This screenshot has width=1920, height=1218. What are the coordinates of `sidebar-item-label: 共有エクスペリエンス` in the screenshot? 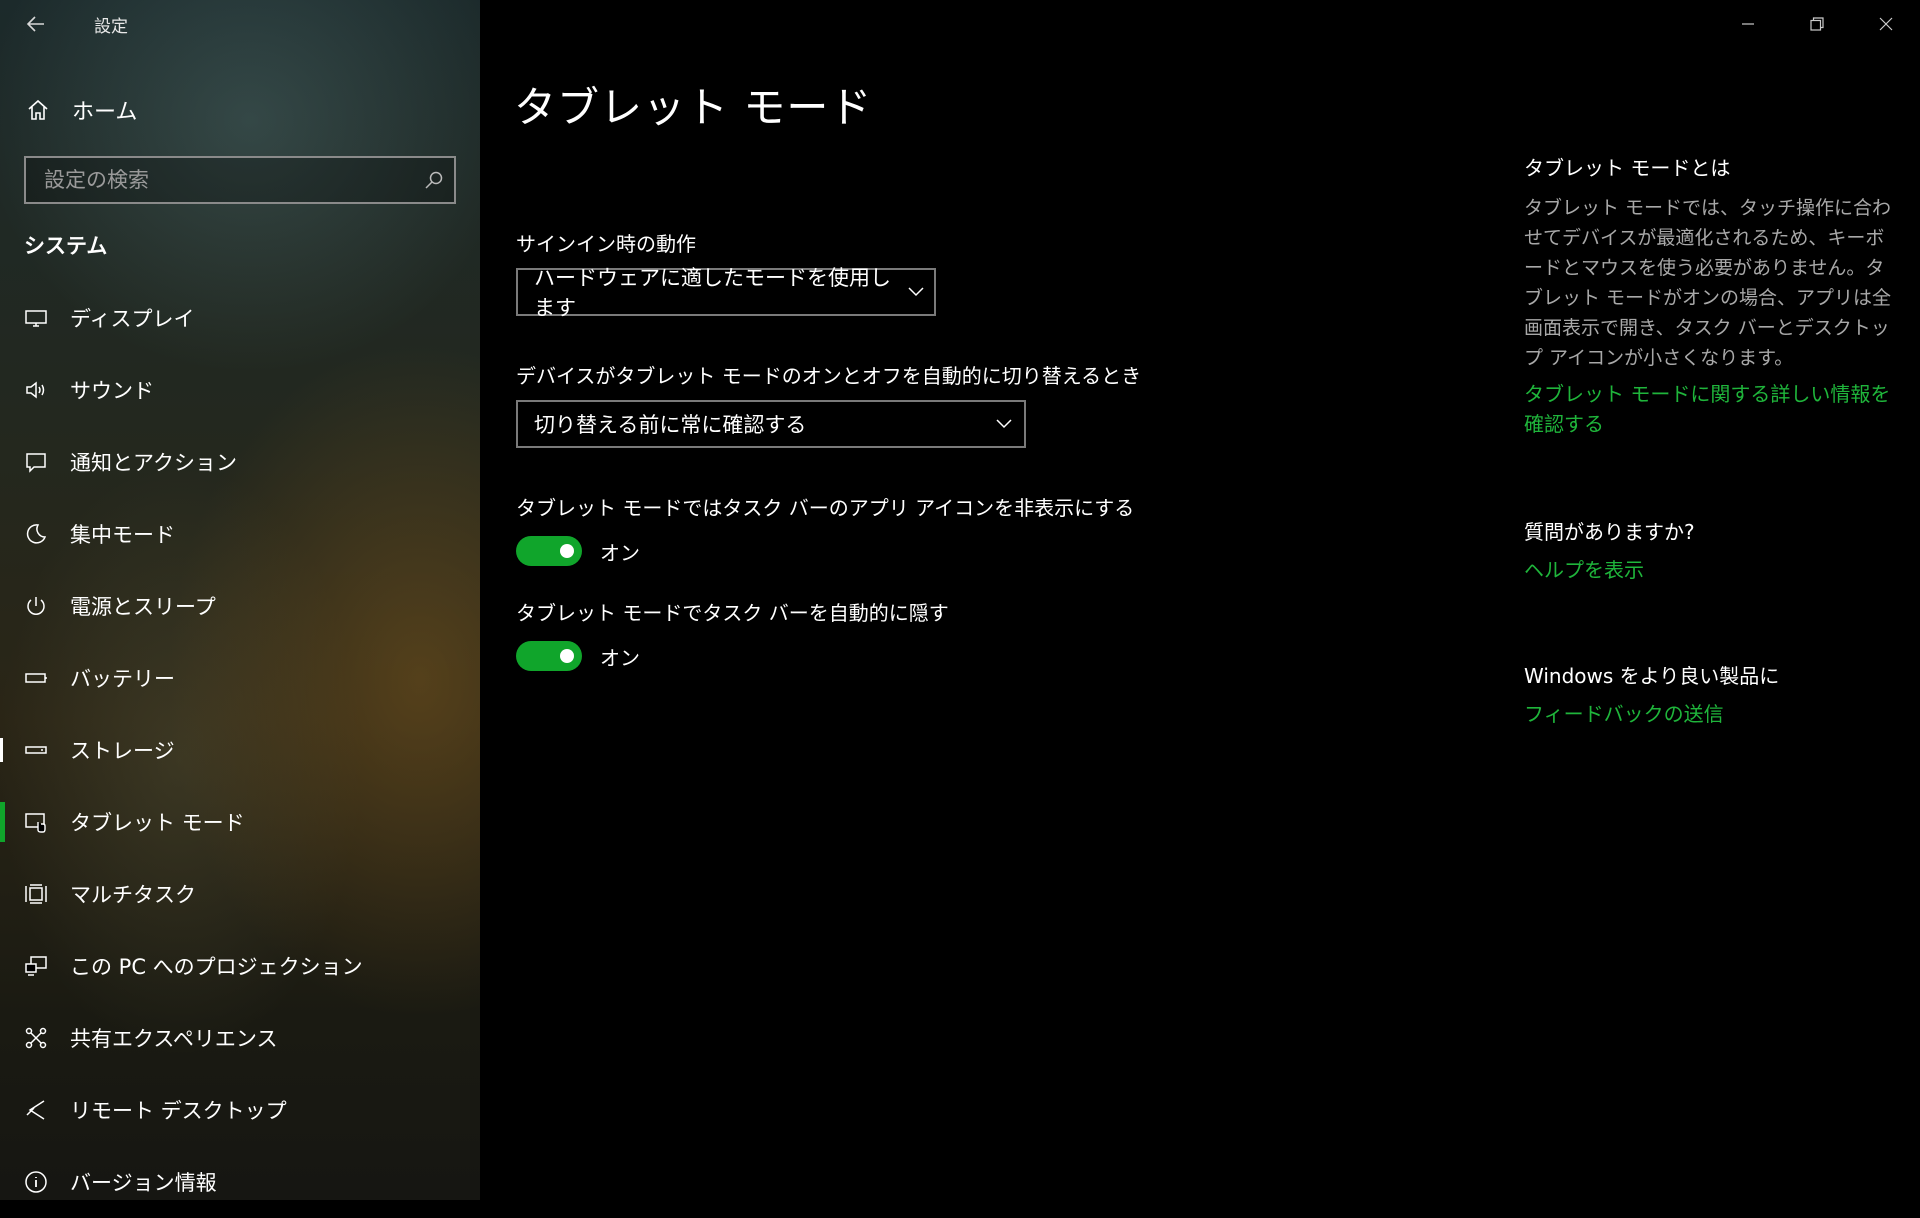 It's located at (174, 1039).